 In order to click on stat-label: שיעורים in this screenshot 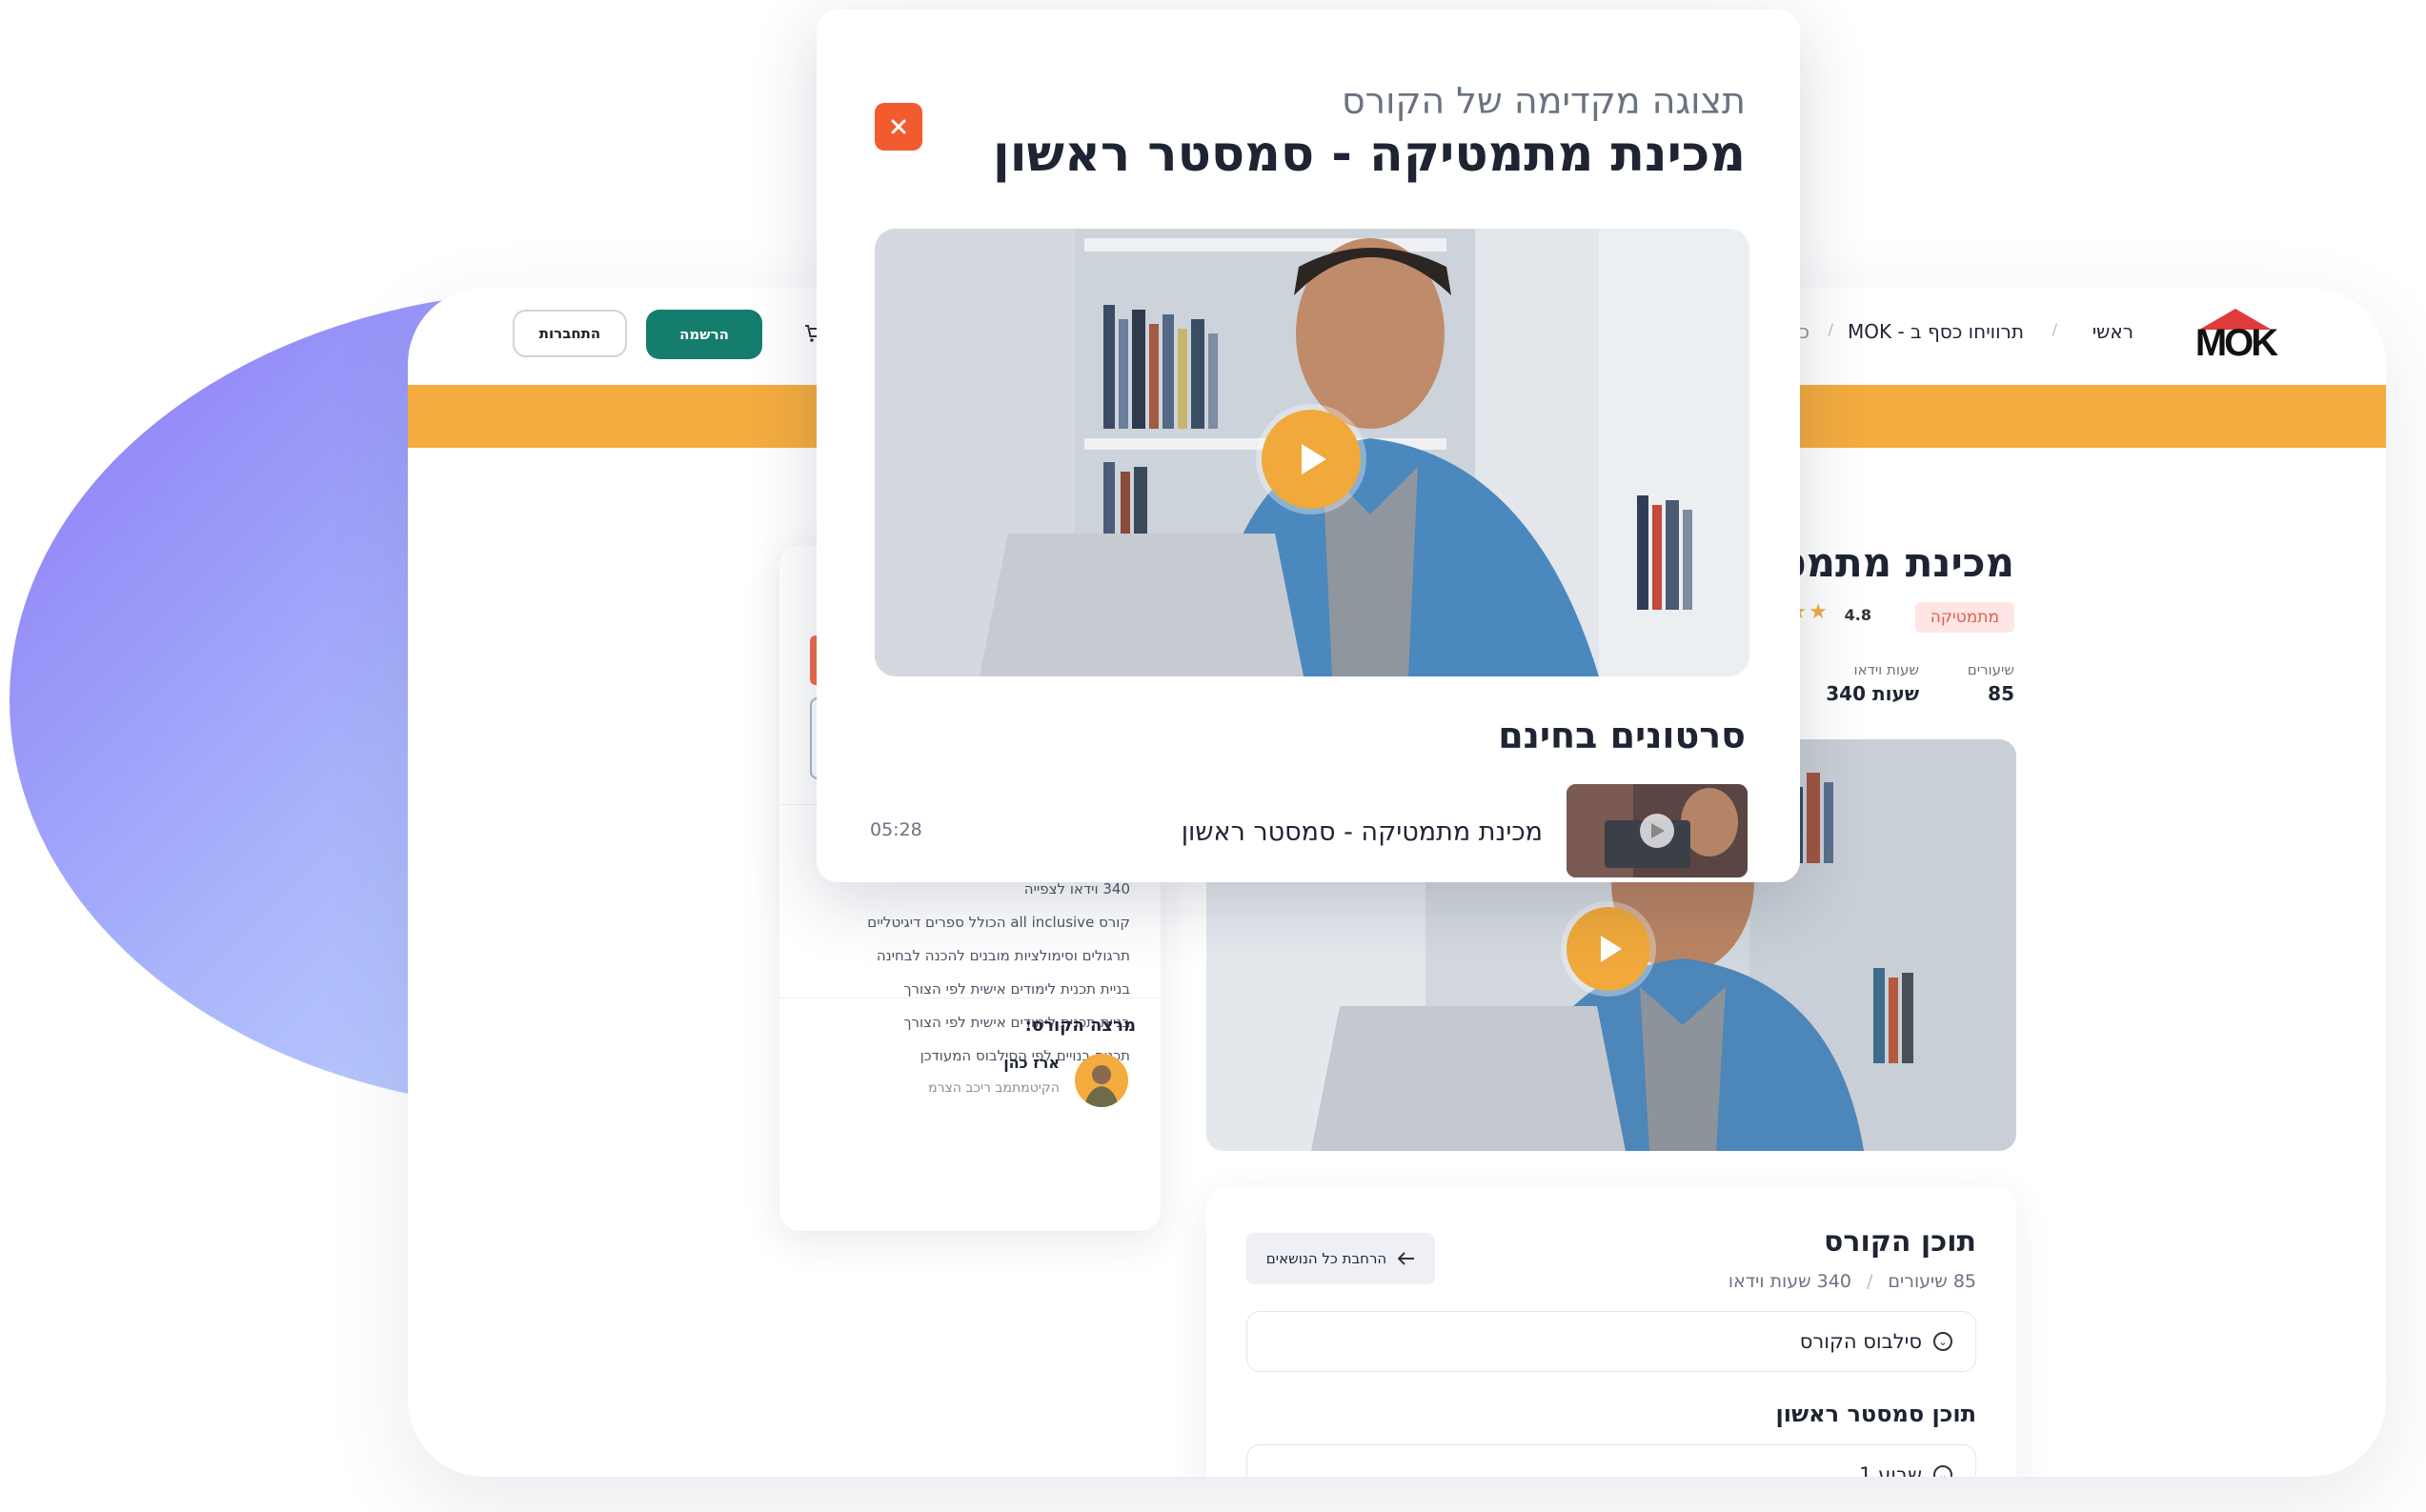, I will do `click(1990, 669)`.